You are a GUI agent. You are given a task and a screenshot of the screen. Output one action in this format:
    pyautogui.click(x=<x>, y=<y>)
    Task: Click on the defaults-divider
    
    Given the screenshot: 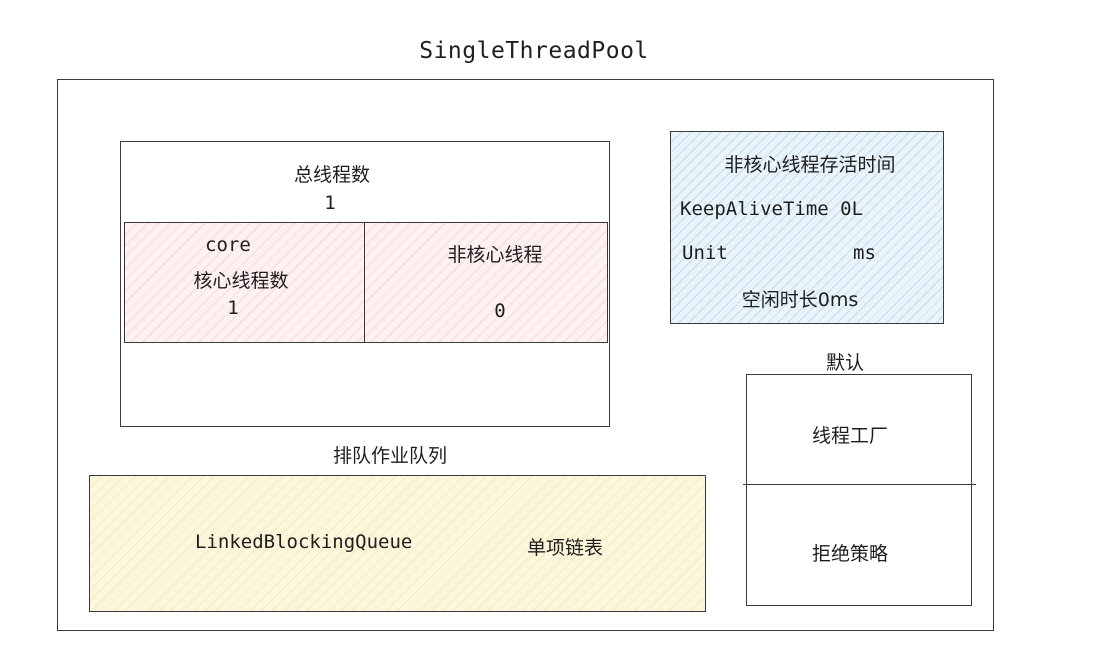 What is the action you would take?
    pyautogui.click(x=859, y=484)
    